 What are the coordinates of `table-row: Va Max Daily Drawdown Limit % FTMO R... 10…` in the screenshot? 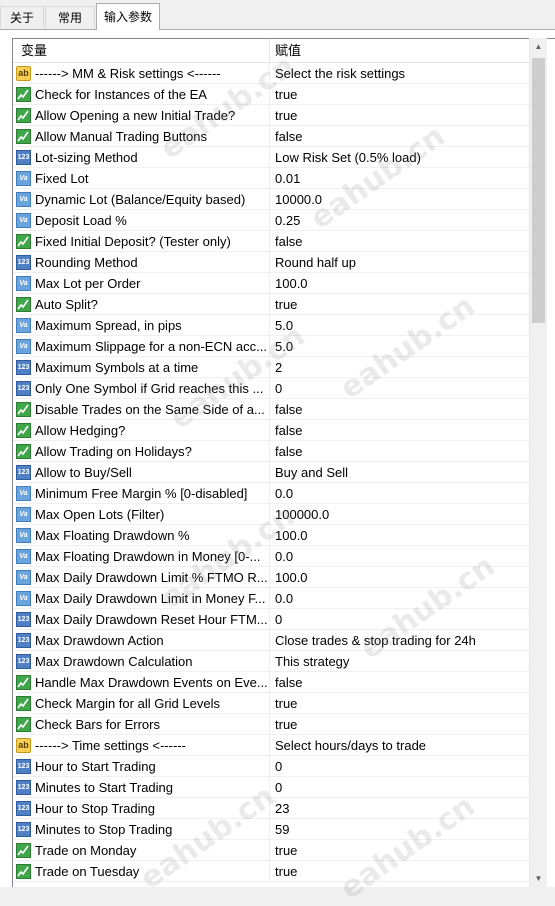 It's located at (271, 577).